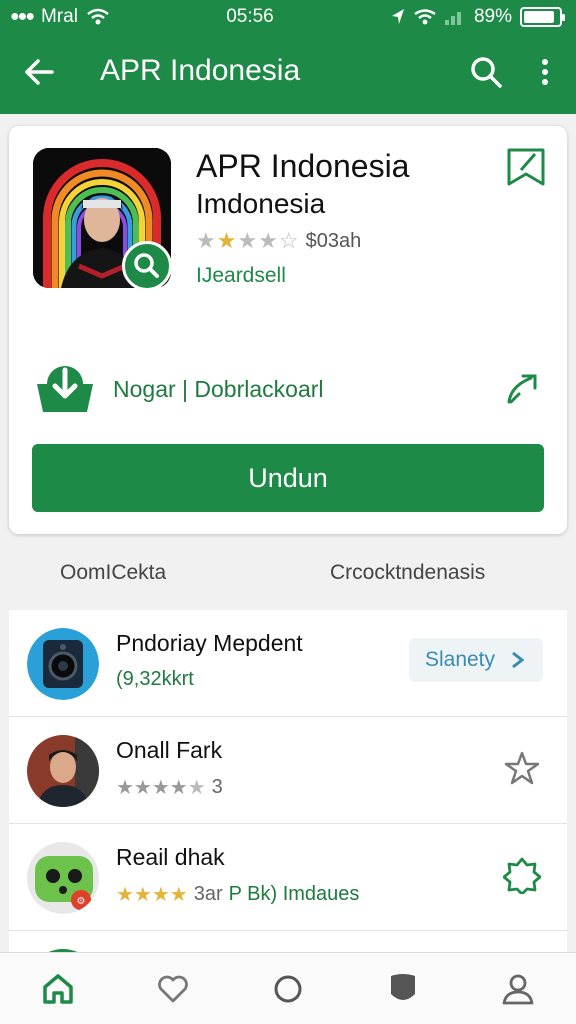 This screenshot has height=1024, width=576. I want to click on nav-profile, so click(518, 989).